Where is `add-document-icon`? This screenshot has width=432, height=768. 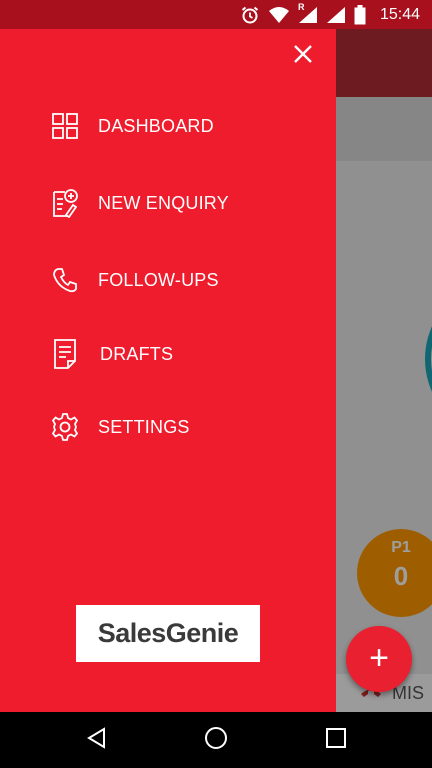
add-document-icon is located at coordinates (65, 203).